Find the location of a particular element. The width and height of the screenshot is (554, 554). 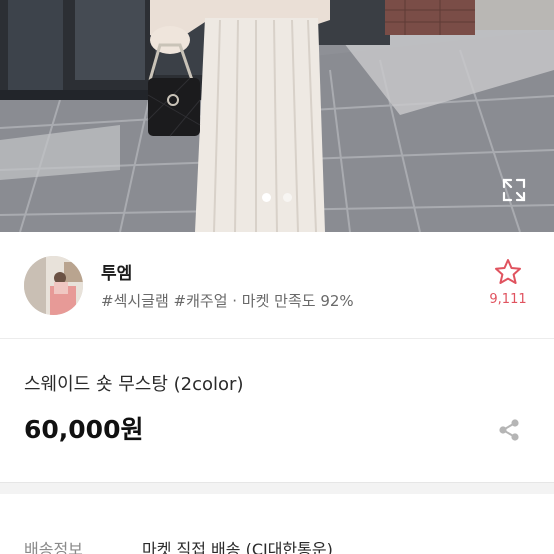

expand-arrows-icon is located at coordinates (514, 190).